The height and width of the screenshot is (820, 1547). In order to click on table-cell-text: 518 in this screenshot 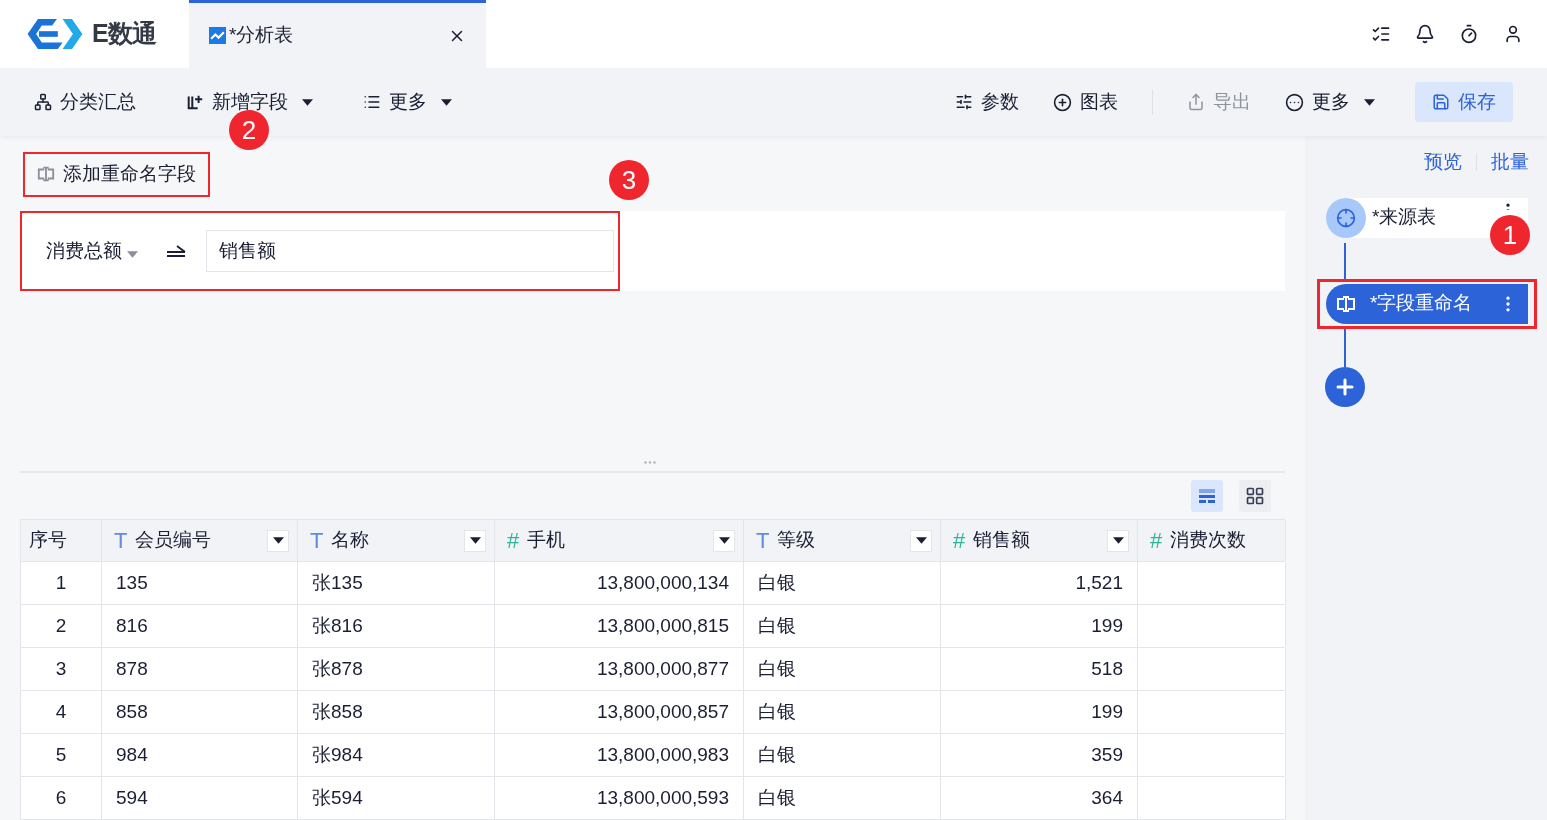, I will do `click(1107, 668)`.